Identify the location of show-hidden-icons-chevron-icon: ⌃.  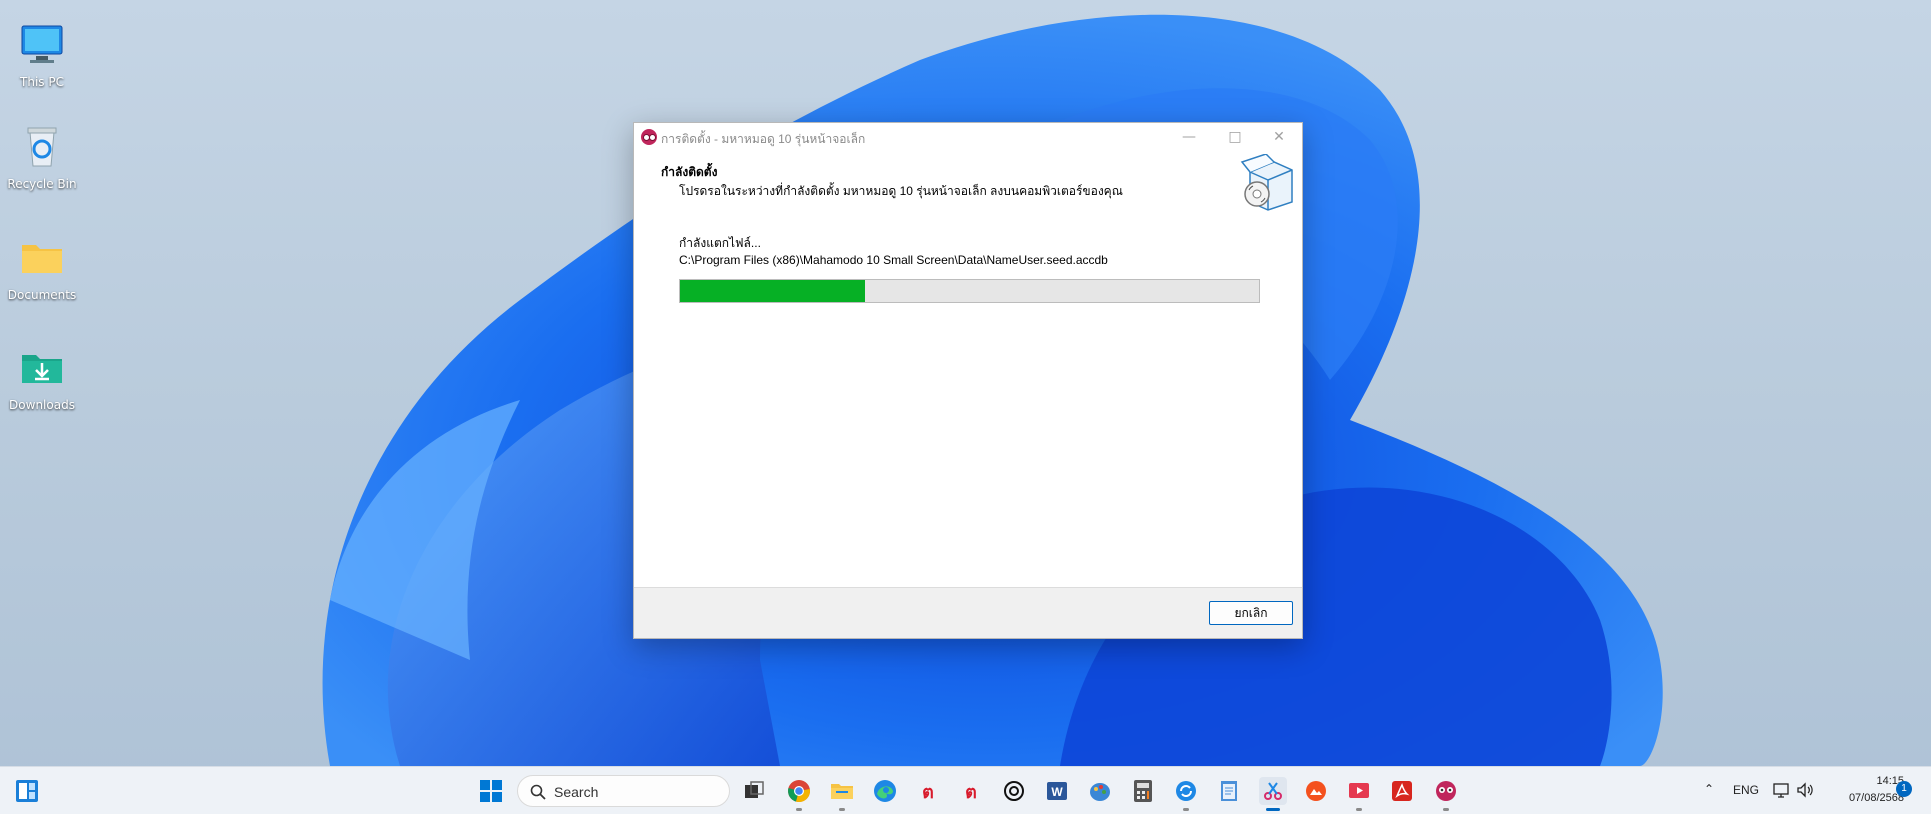
(1709, 789).